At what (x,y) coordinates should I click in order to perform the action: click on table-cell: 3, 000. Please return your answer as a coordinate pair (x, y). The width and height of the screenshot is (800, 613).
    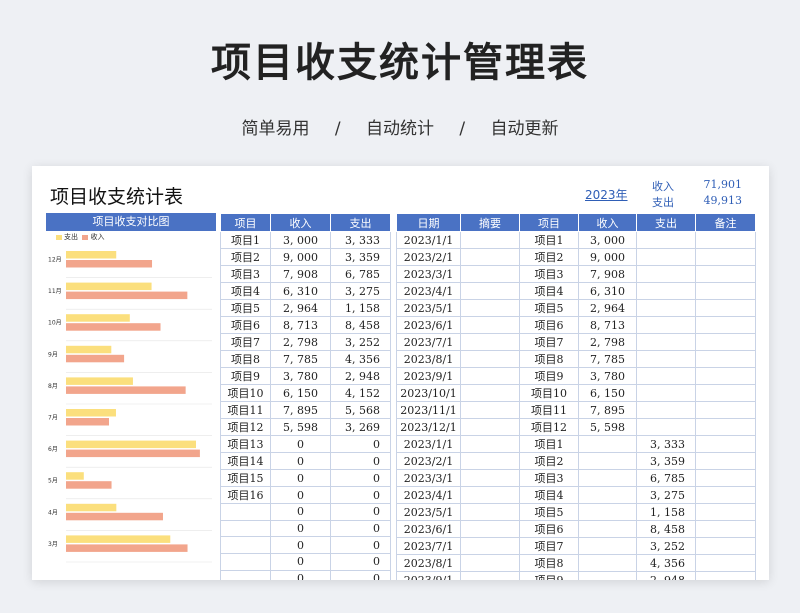
    Looking at the image, I should click on (607, 240).